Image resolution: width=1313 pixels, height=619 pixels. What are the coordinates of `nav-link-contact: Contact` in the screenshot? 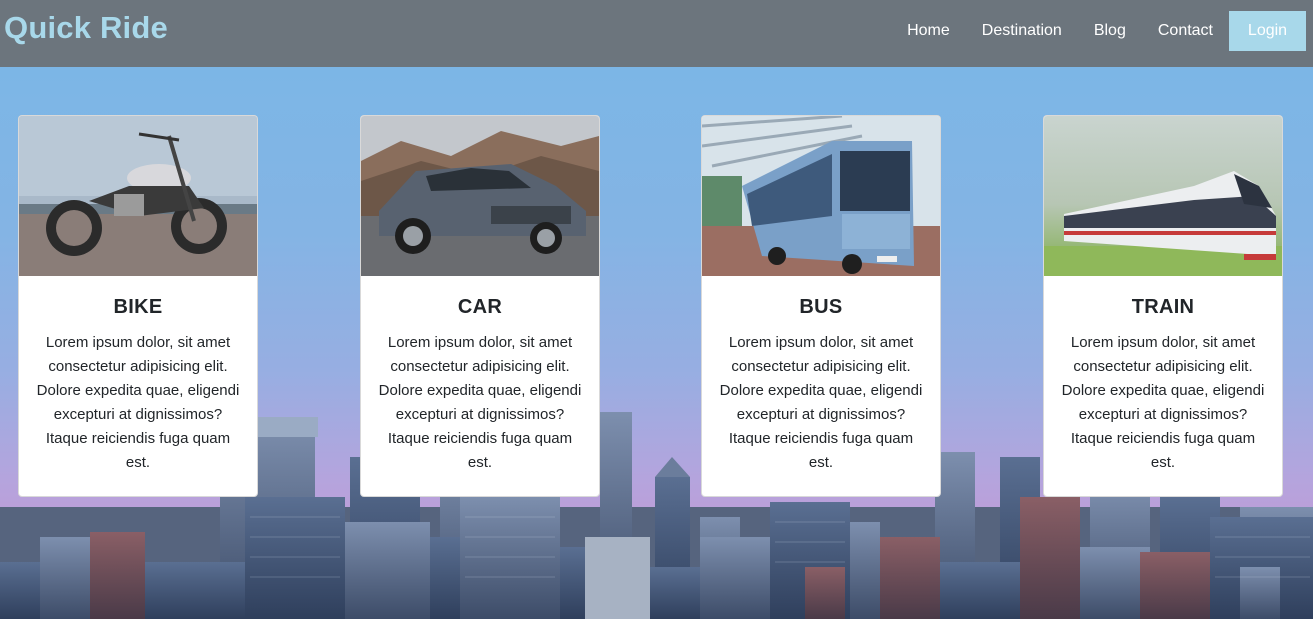 It's located at (1185, 31).